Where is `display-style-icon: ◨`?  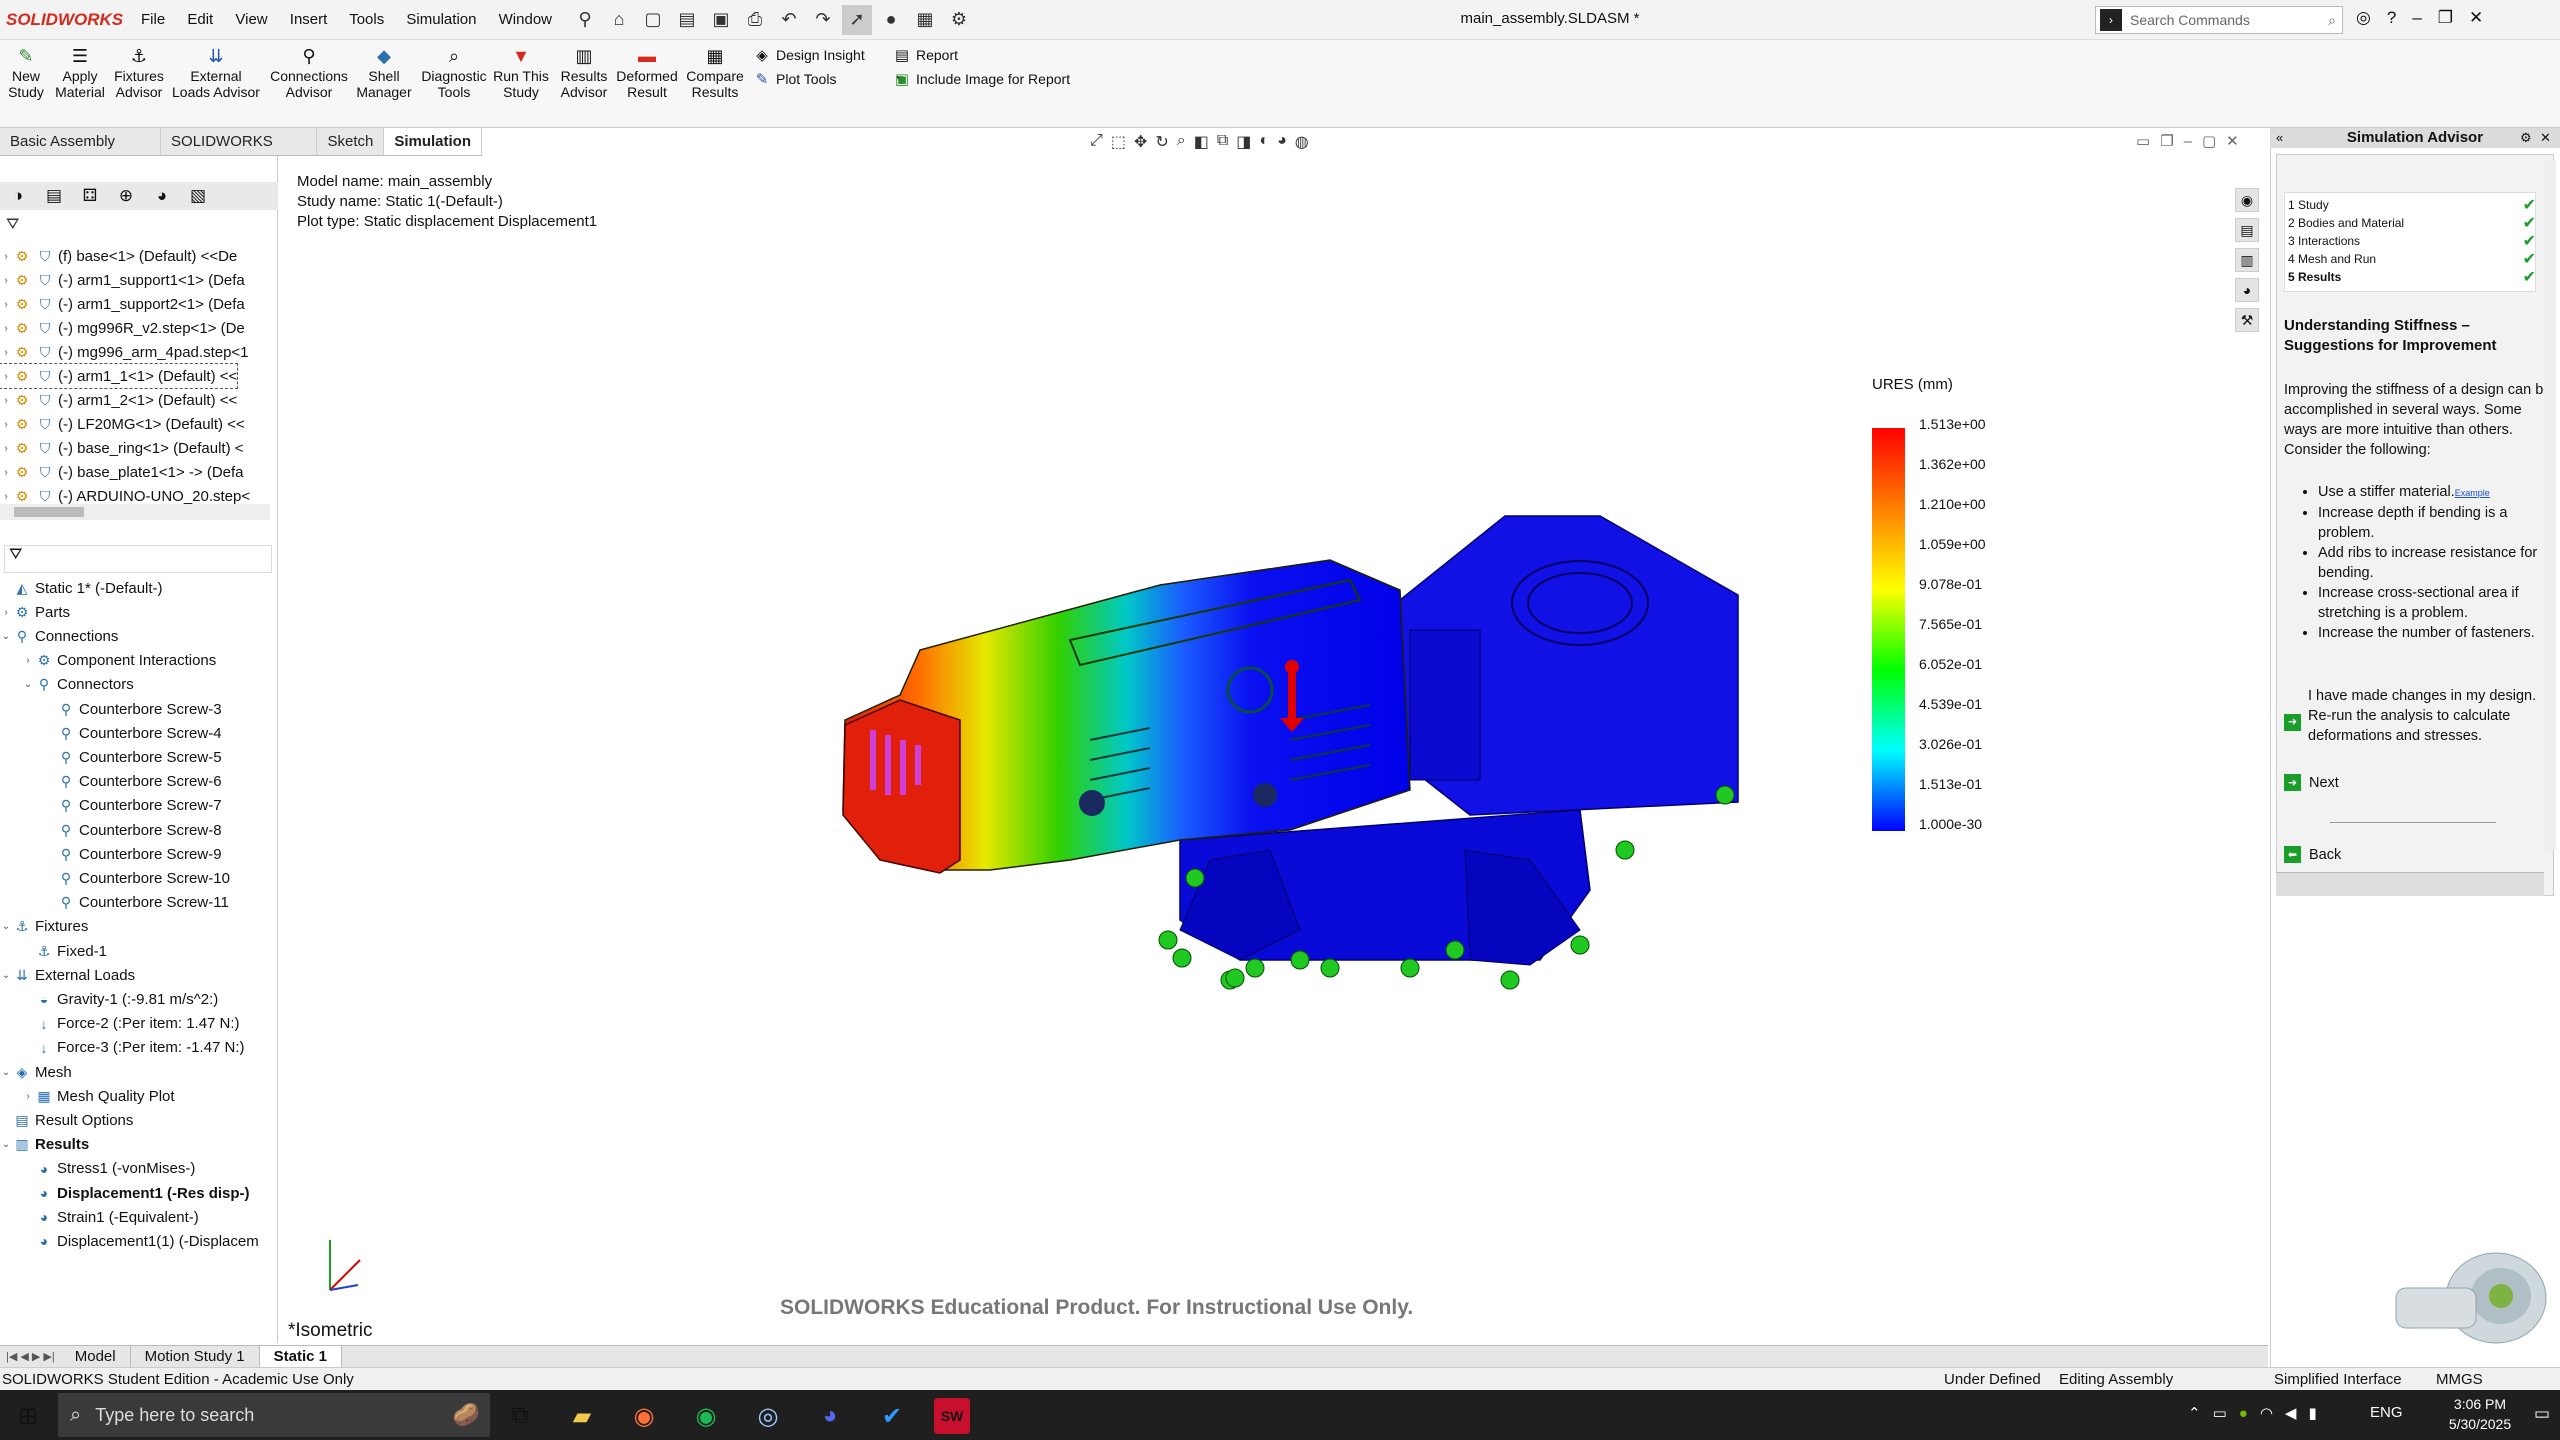
display-style-icon: ◨ is located at coordinates (1243, 143).